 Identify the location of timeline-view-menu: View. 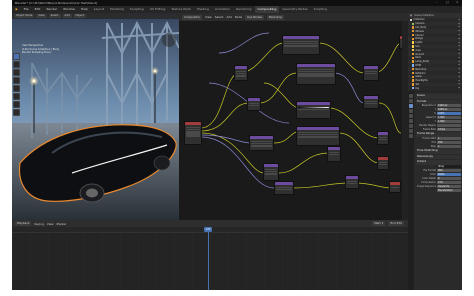
(50, 224).